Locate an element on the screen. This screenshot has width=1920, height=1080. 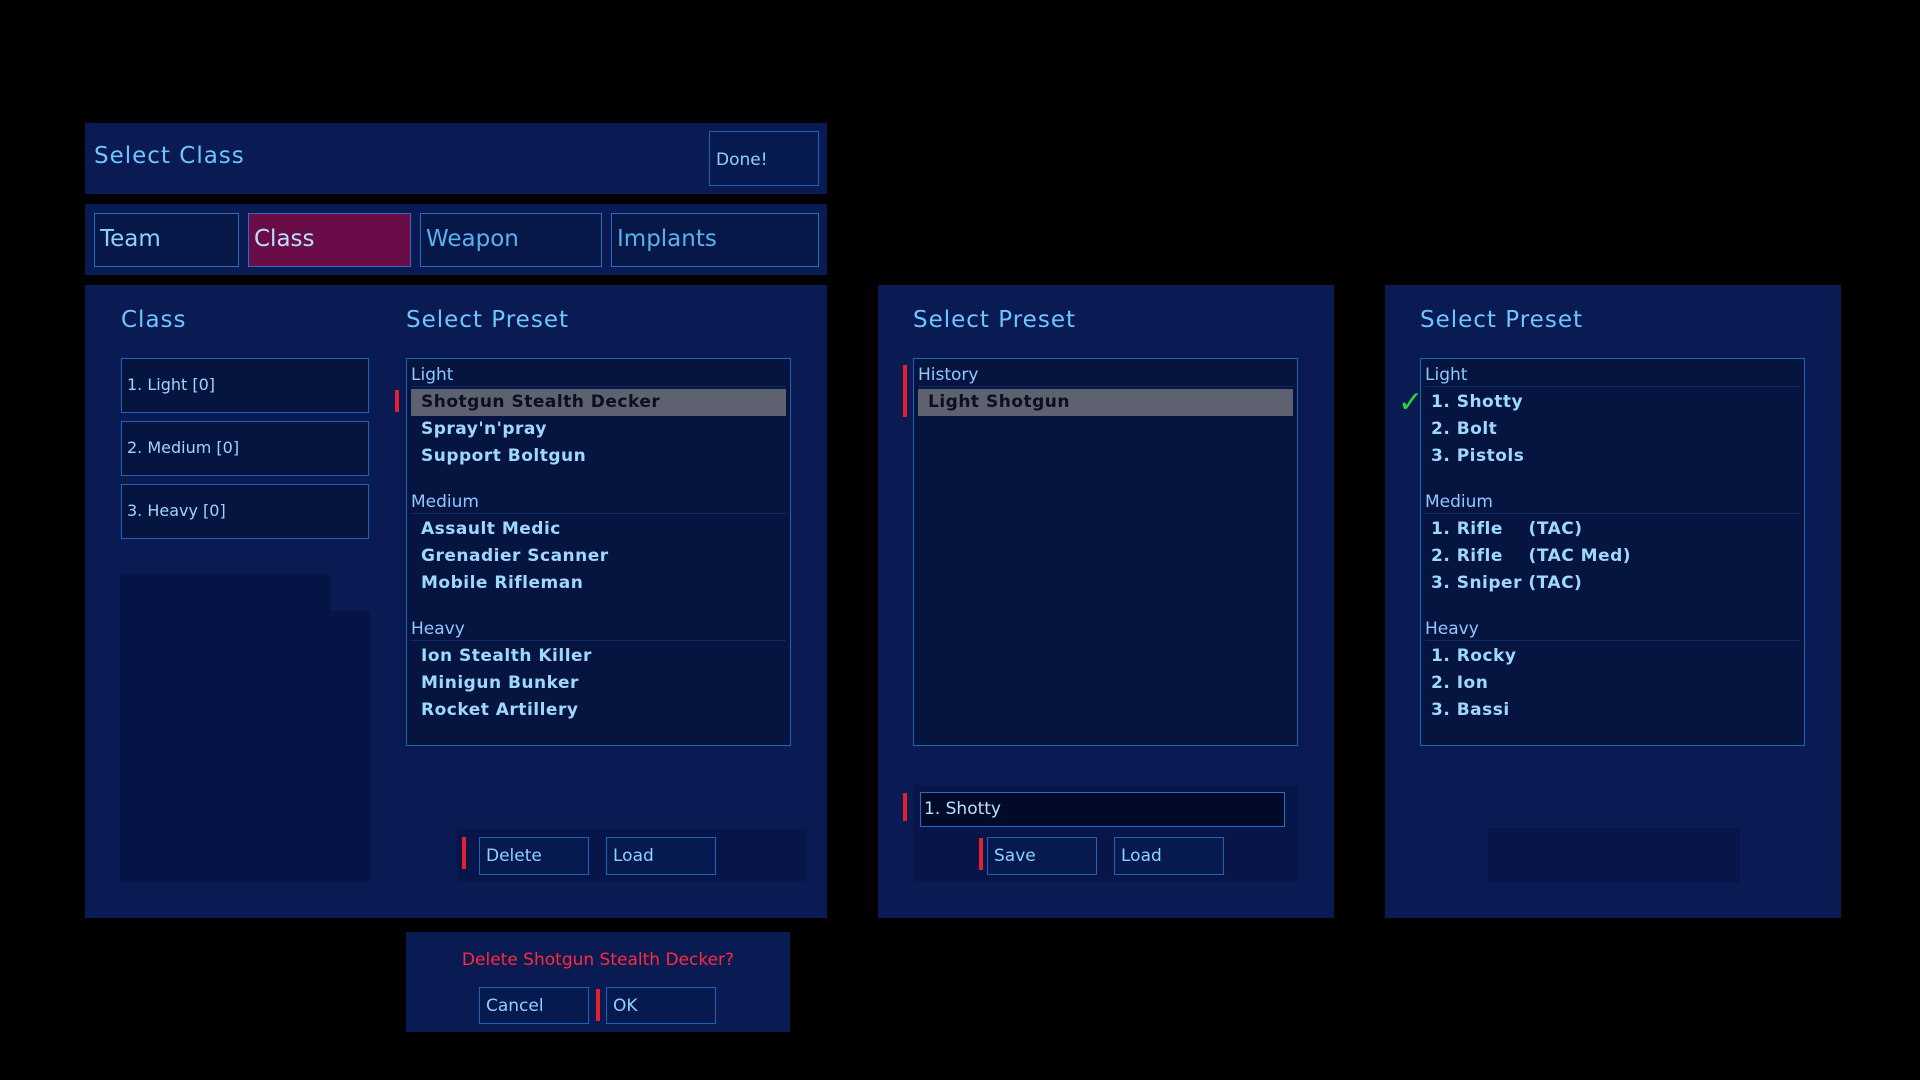
class-medium-button: 2. Medium [0] is located at coordinates (245, 448).